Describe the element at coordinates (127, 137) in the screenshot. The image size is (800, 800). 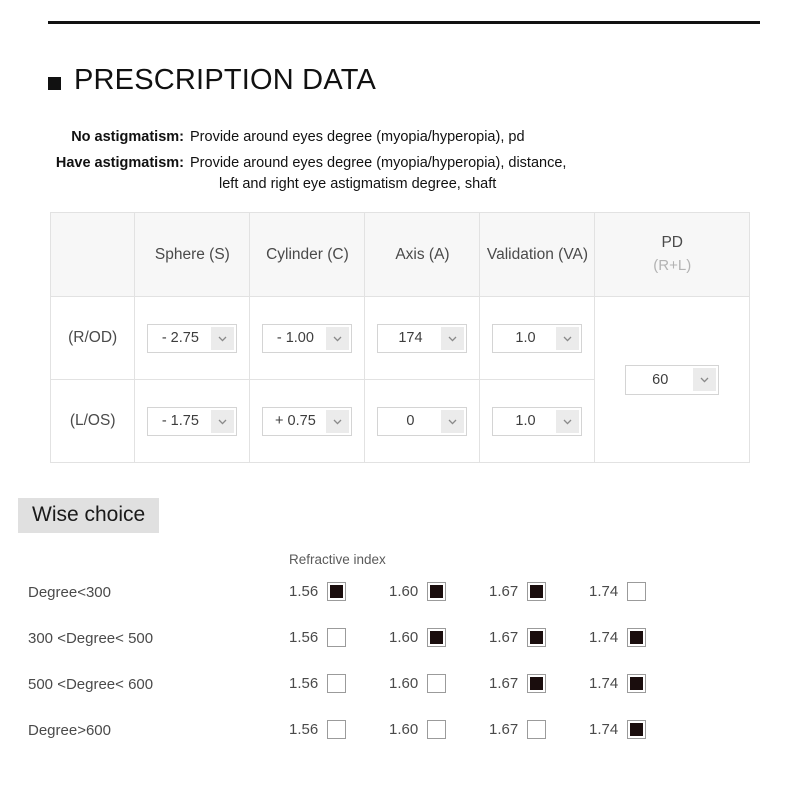
I see `description-label: No astigmatism:` at that location.